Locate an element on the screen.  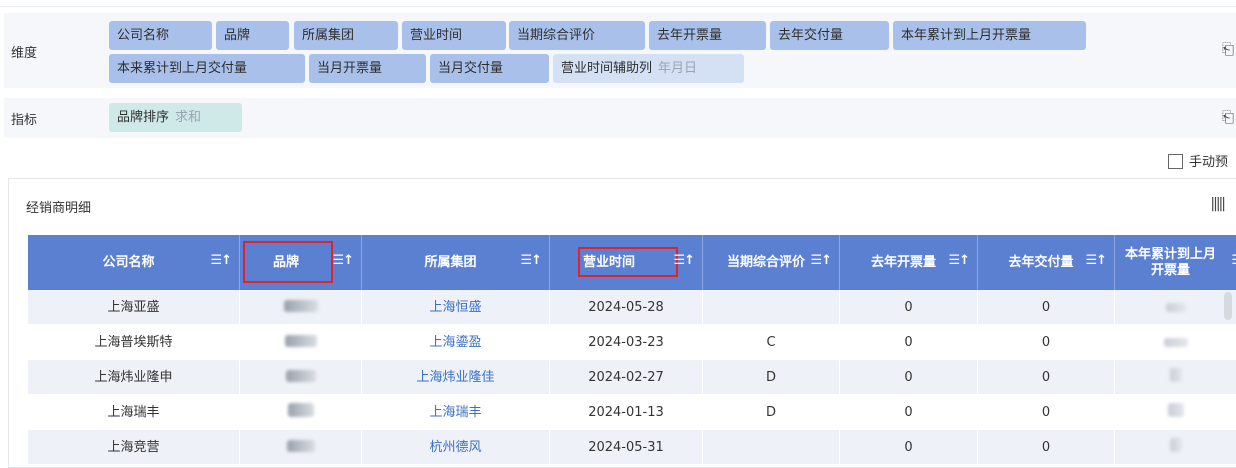
table-row: 上海竞营 杭州德风 2024-05-31 0 0 is located at coordinates (632, 447).